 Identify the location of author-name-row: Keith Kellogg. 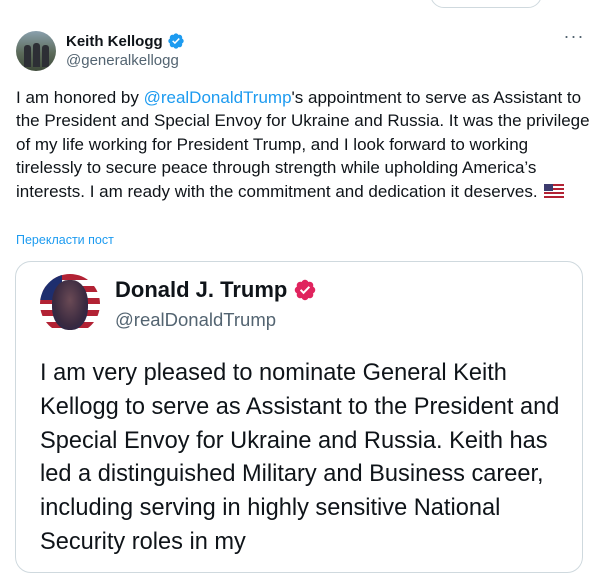
(125, 41).